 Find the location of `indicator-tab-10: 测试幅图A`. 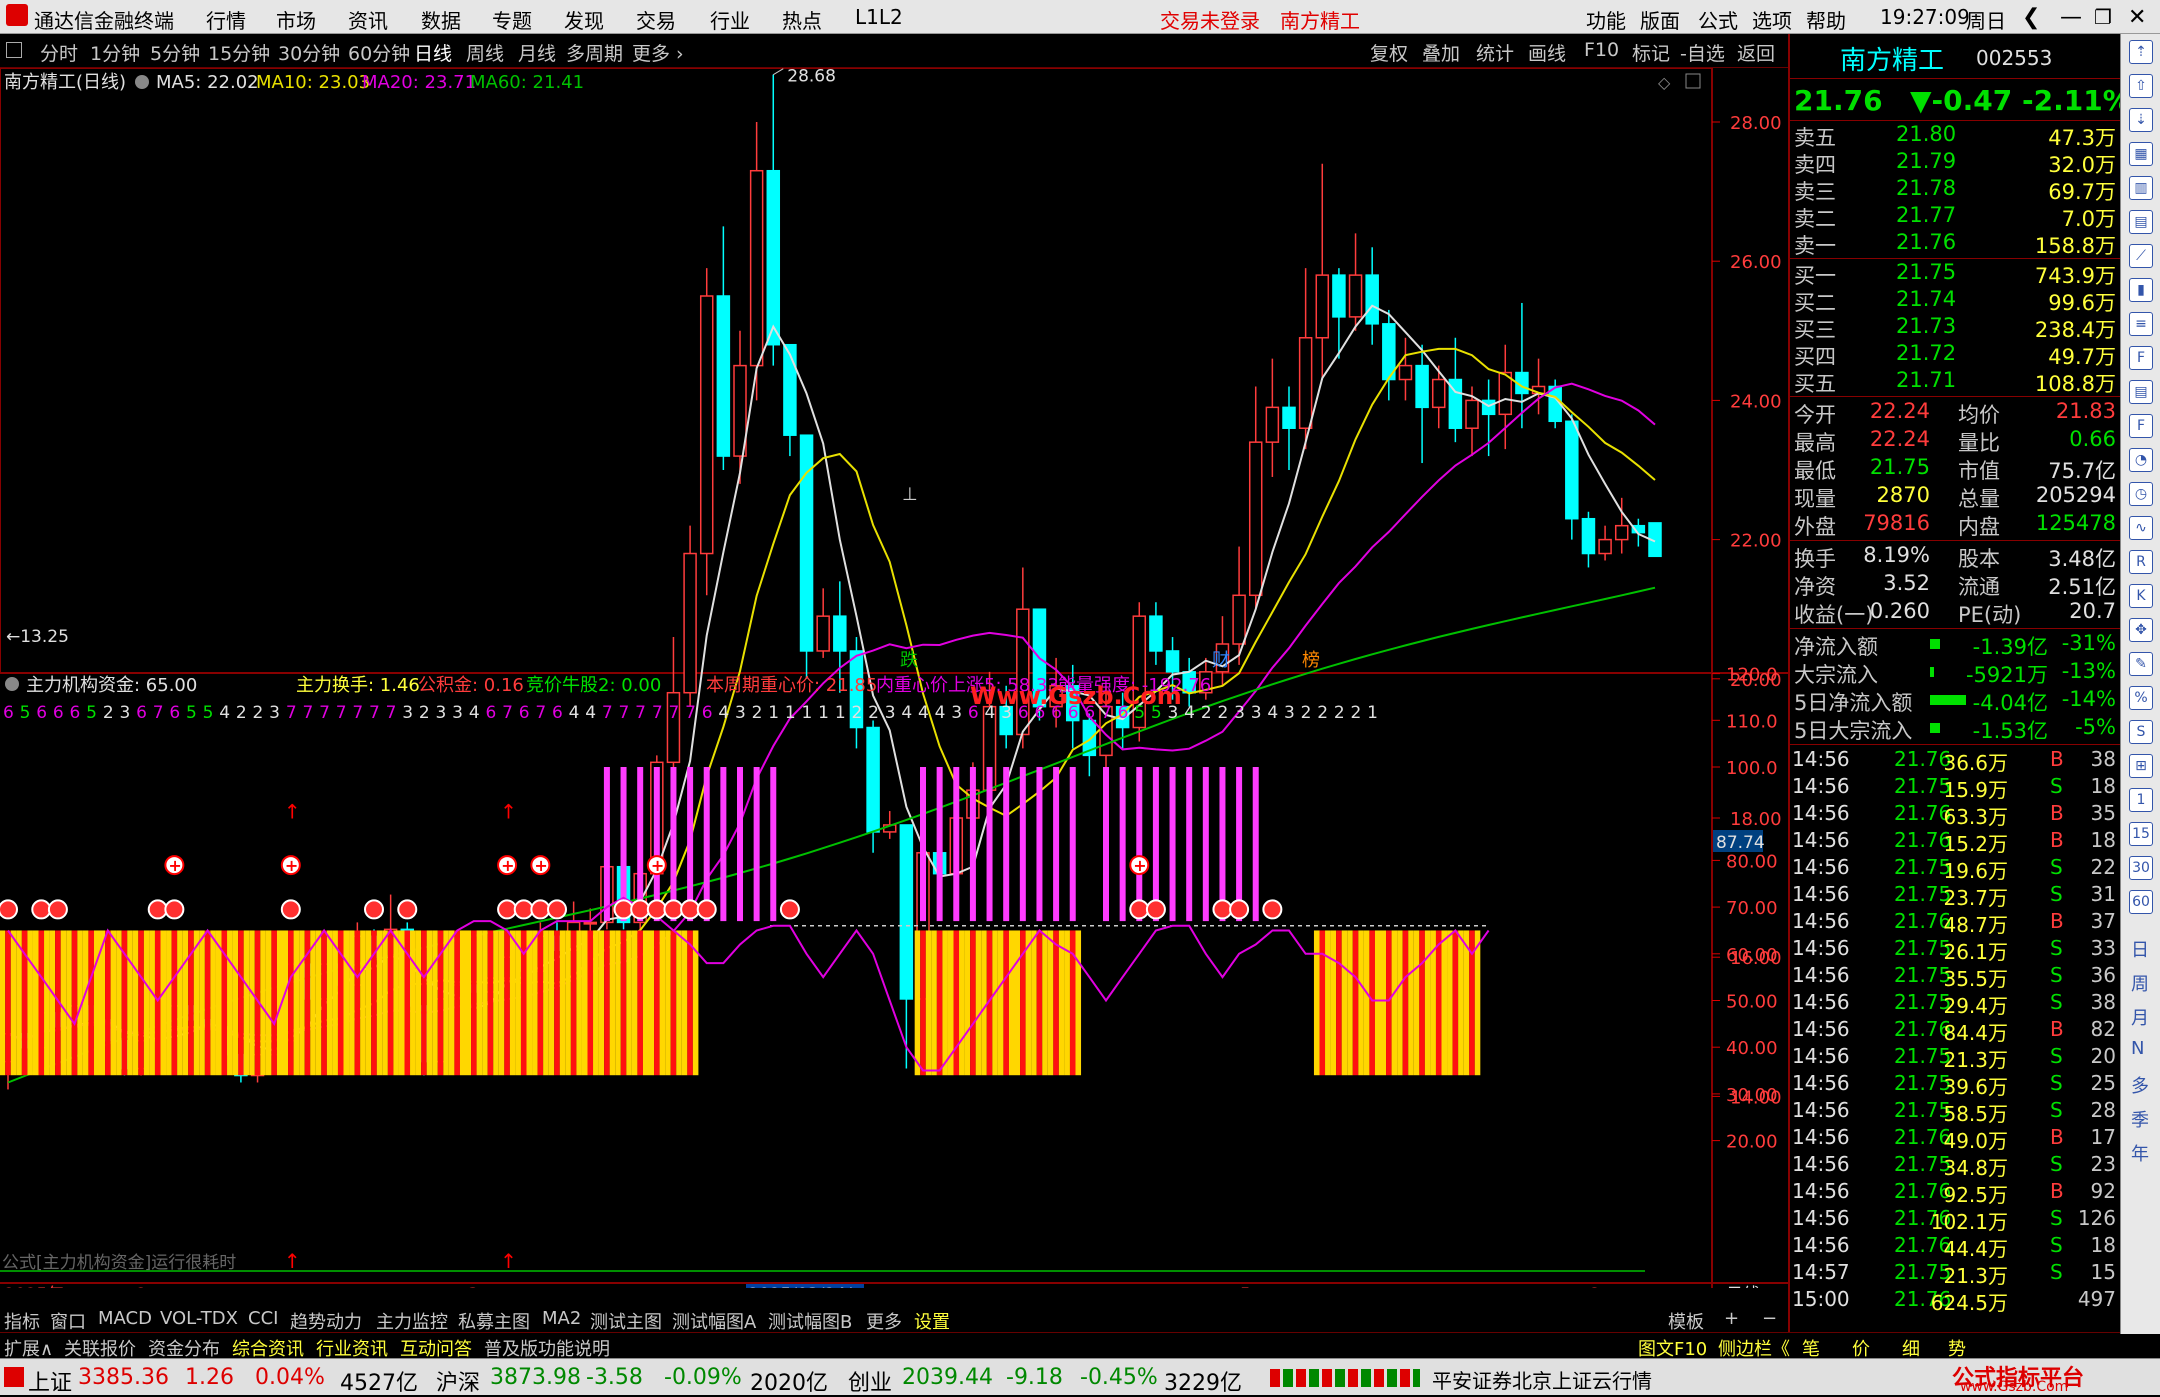

indicator-tab-10: 测试幅图A is located at coordinates (714, 1321).